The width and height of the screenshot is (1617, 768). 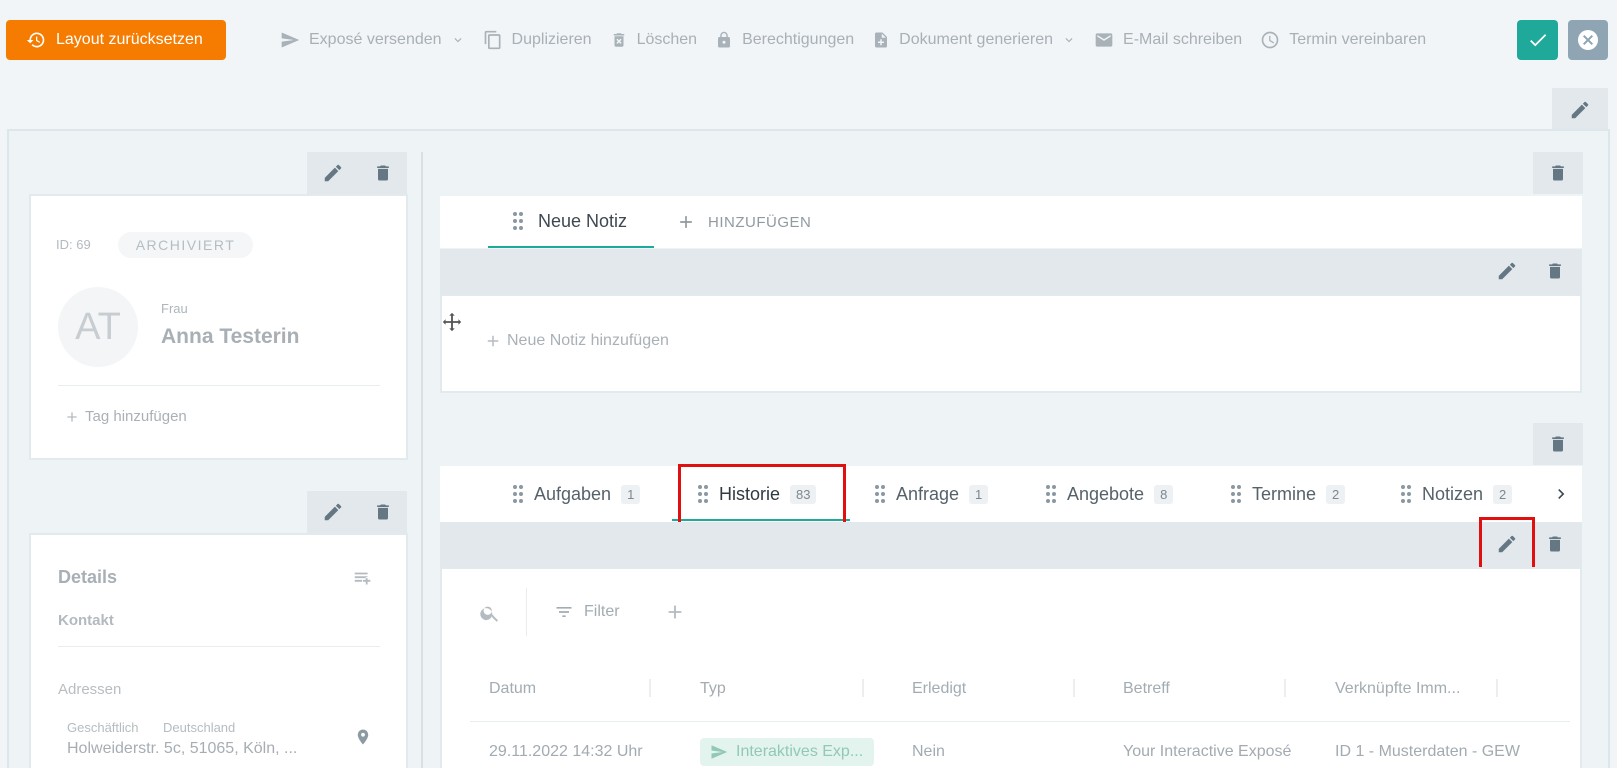 What do you see at coordinates (230, 336) in the screenshot?
I see `contact-name: Anna Testerin` at bounding box center [230, 336].